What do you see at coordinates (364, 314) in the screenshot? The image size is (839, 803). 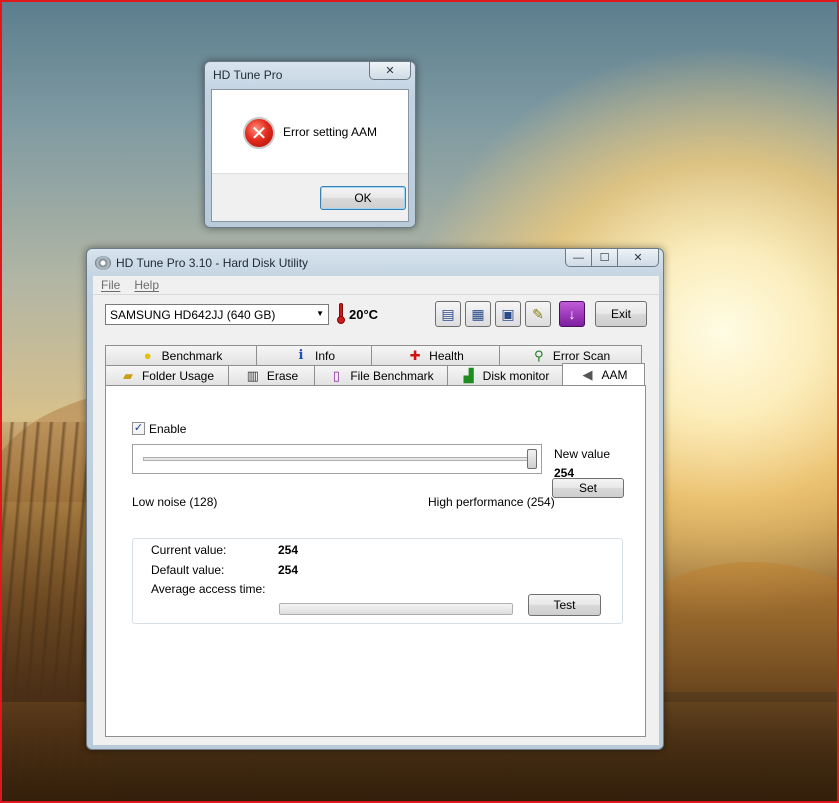 I see `temperature-readout: 20°C` at bounding box center [364, 314].